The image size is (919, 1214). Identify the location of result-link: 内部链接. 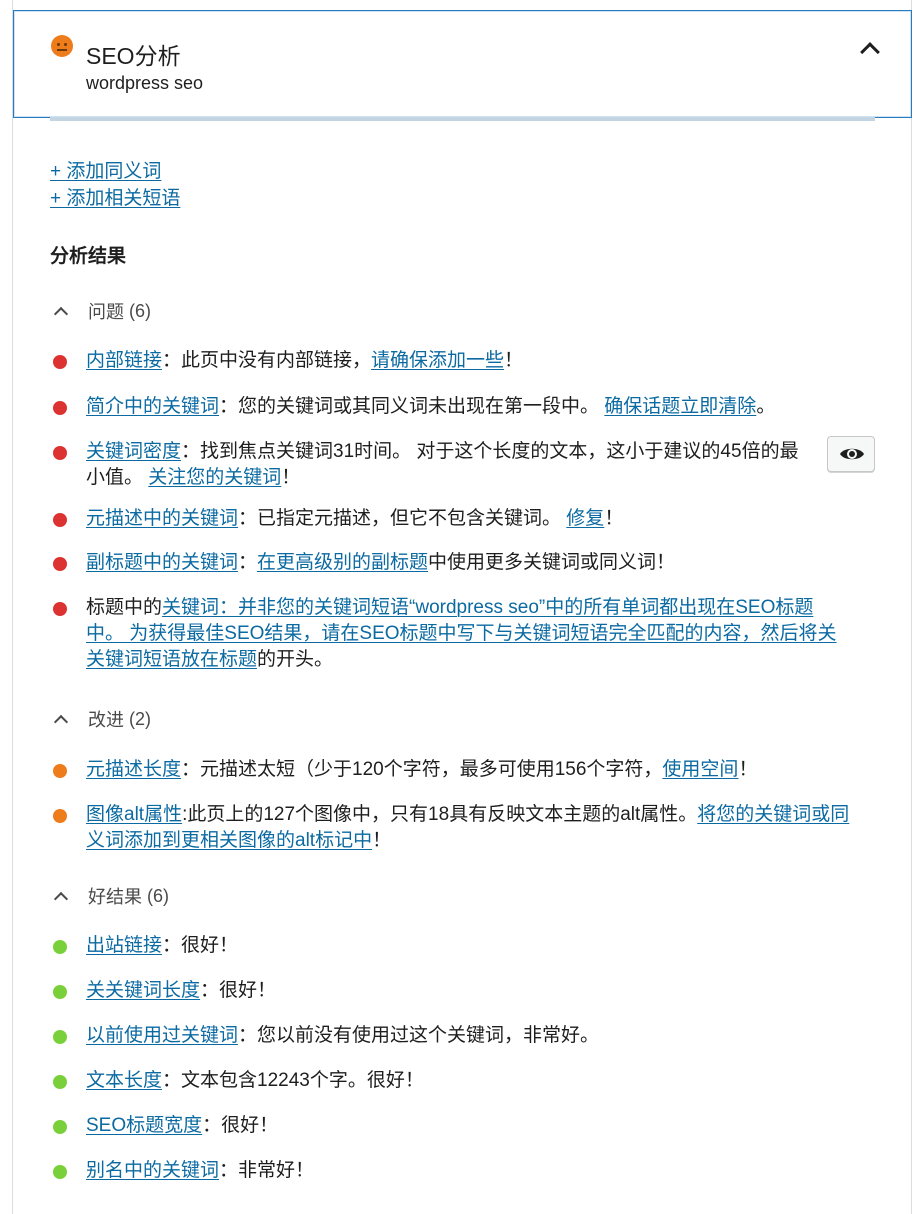
(124, 360).